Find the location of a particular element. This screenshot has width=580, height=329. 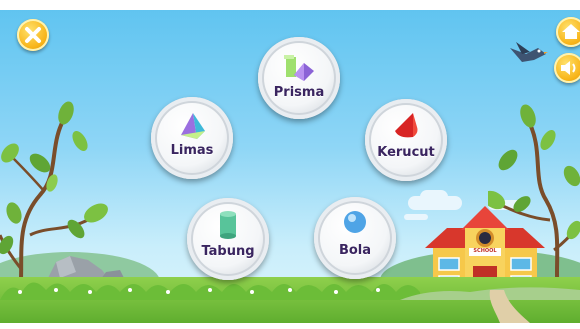

shape-label: Prisma is located at coordinates (299, 92).